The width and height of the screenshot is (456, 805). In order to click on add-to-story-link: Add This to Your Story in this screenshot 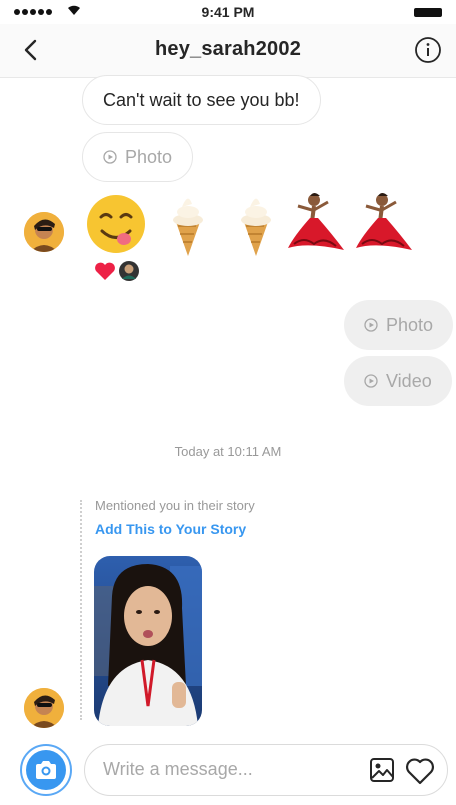, I will do `click(170, 529)`.